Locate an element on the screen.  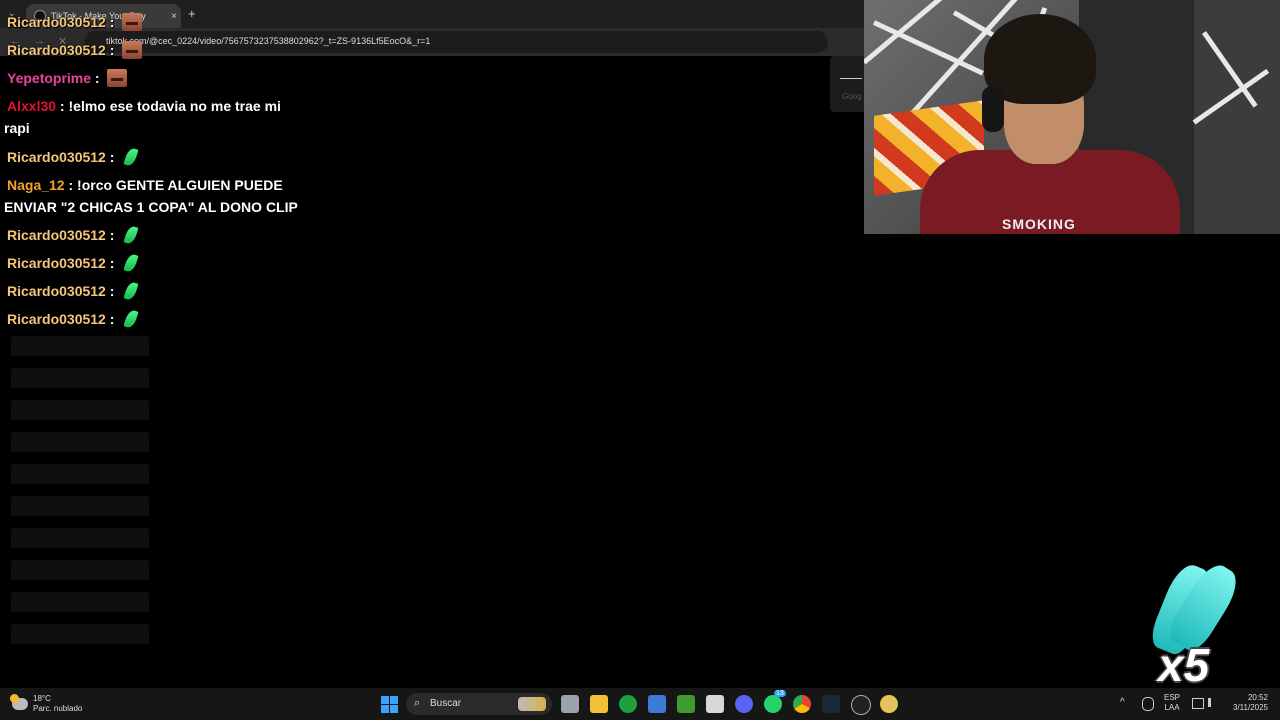
weather-temperature: 18°C is located at coordinates (42, 698).